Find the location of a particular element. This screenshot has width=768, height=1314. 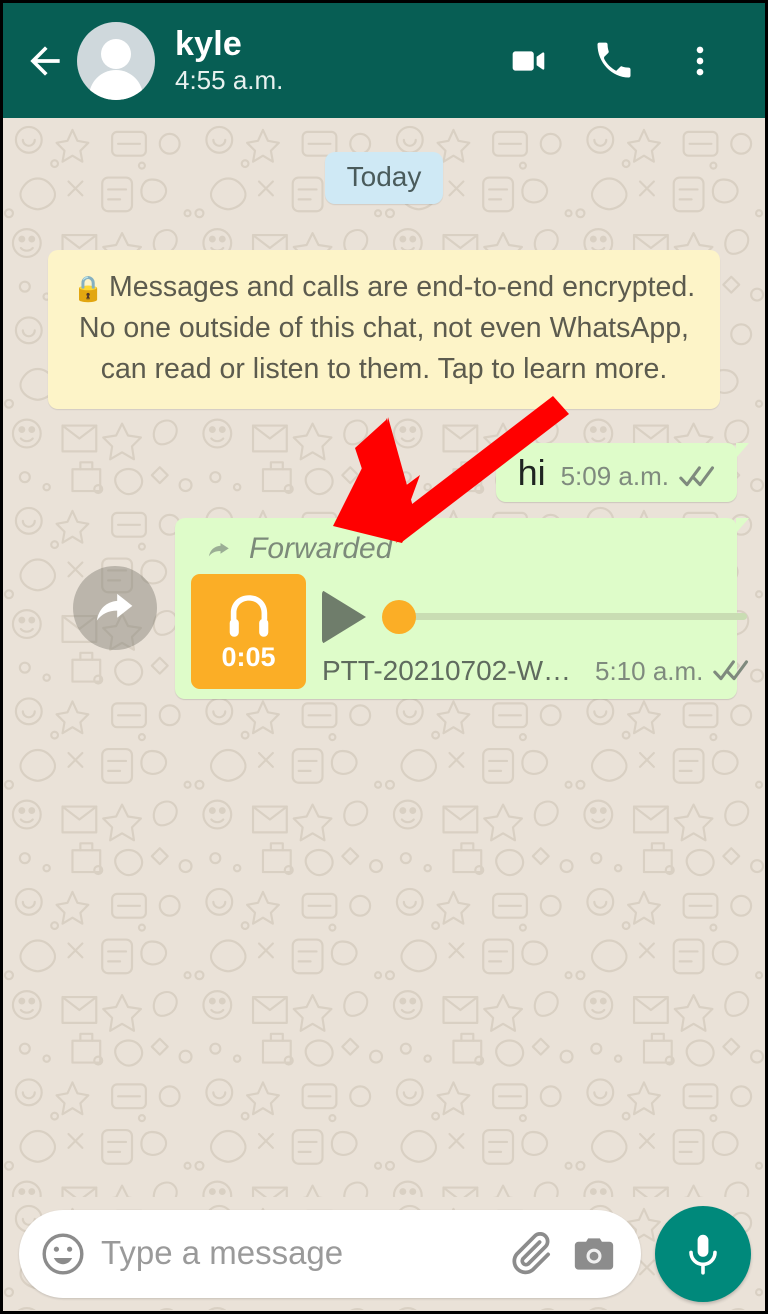

avatar is located at coordinates (116, 60).